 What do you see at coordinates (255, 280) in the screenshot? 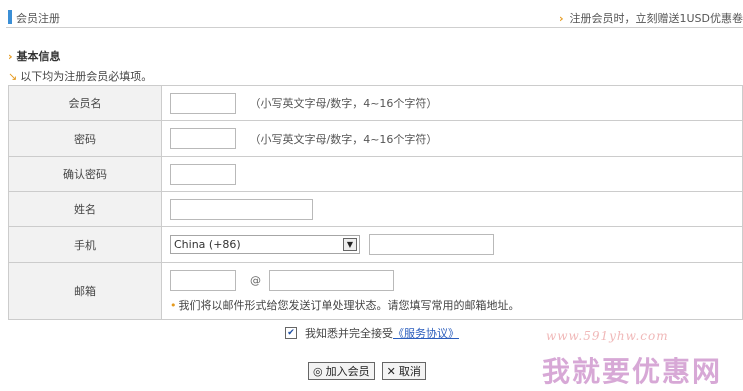
I see `at-sign: @` at bounding box center [255, 280].